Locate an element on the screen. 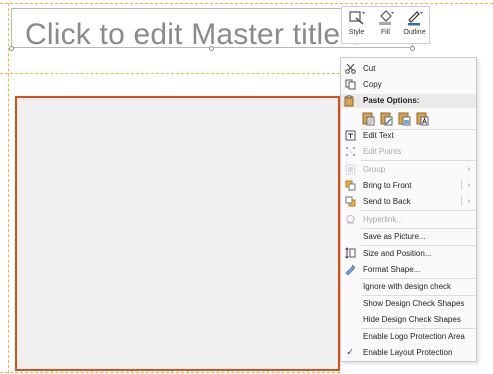  menu-item-hide-design-check: Hide Design Check Shapes is located at coordinates (408, 319).